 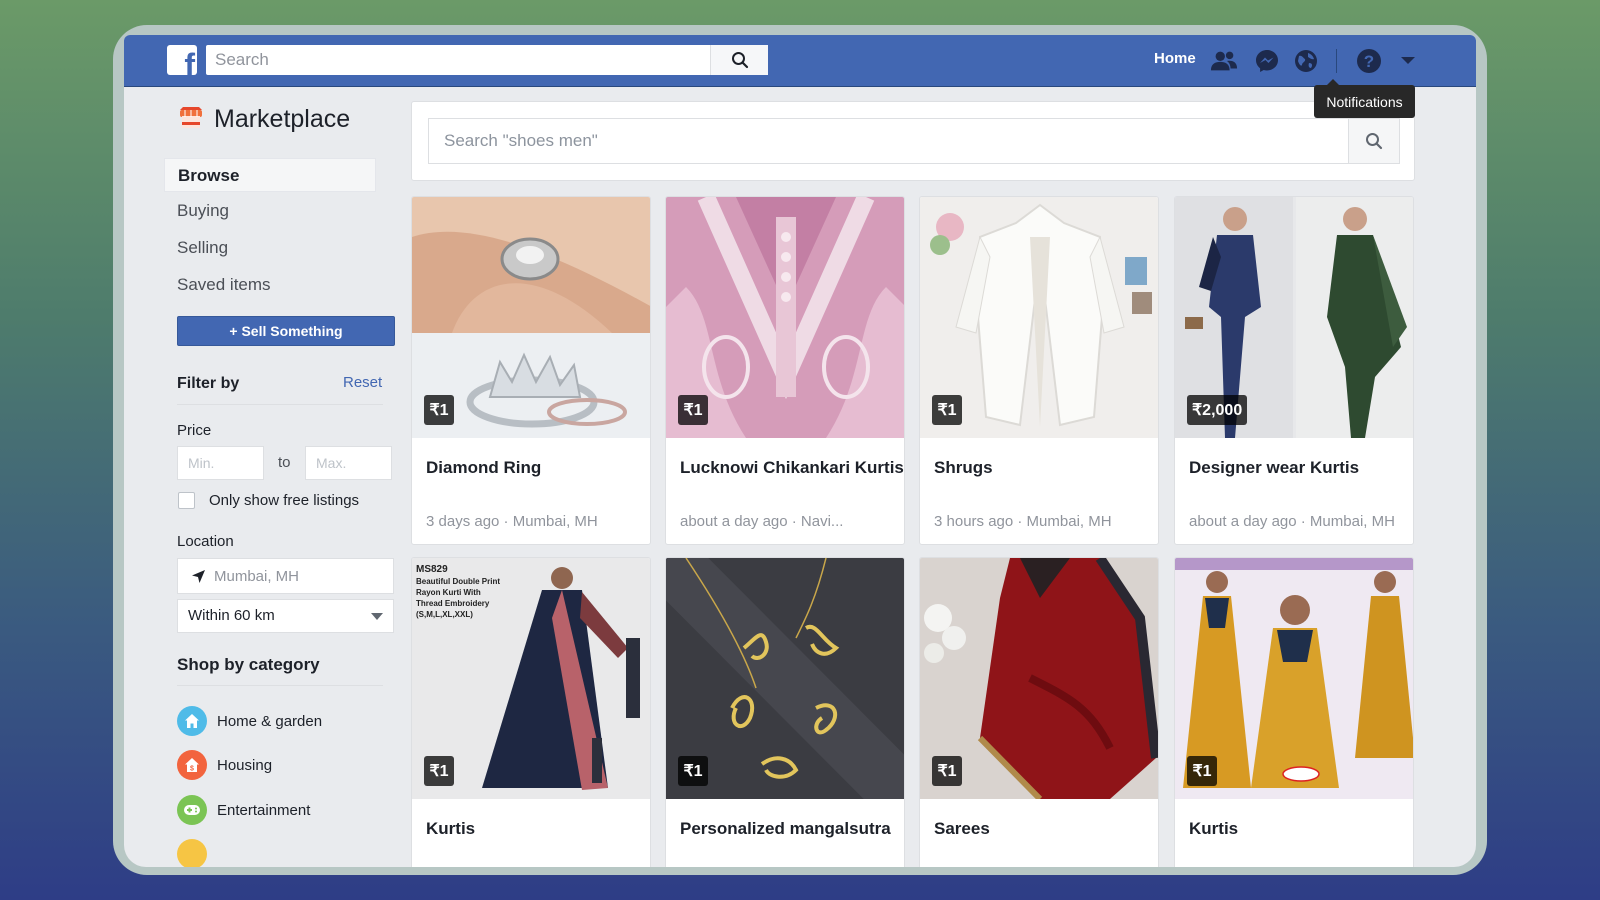 I want to click on messenger-icon, so click(x=1267, y=61).